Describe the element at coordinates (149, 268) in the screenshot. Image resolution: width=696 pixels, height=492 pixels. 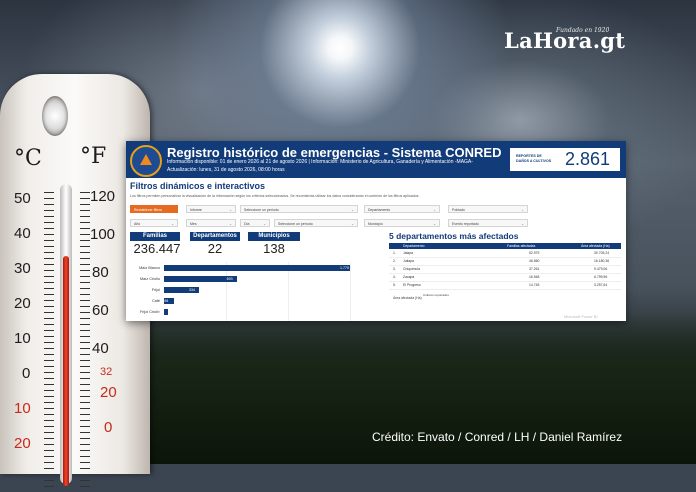
I see `bar-category-label: Maíz Blanco` at that location.